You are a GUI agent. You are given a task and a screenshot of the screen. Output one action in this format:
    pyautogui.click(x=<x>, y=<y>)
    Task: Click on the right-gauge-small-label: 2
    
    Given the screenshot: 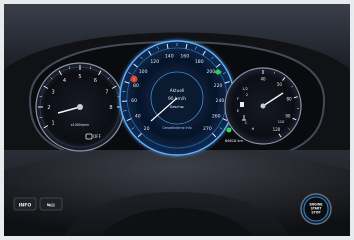 What is the action you would take?
    pyautogui.click(x=247, y=95)
    